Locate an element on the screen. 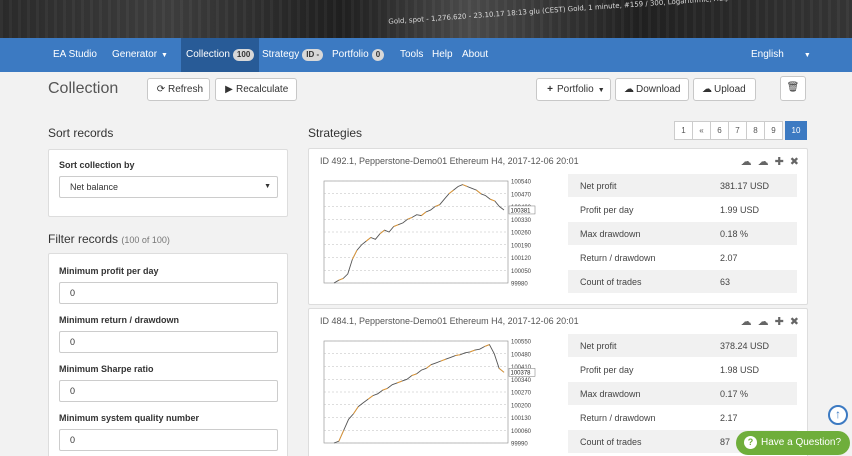  y-tick-label: 99990 is located at coordinates (519, 445).